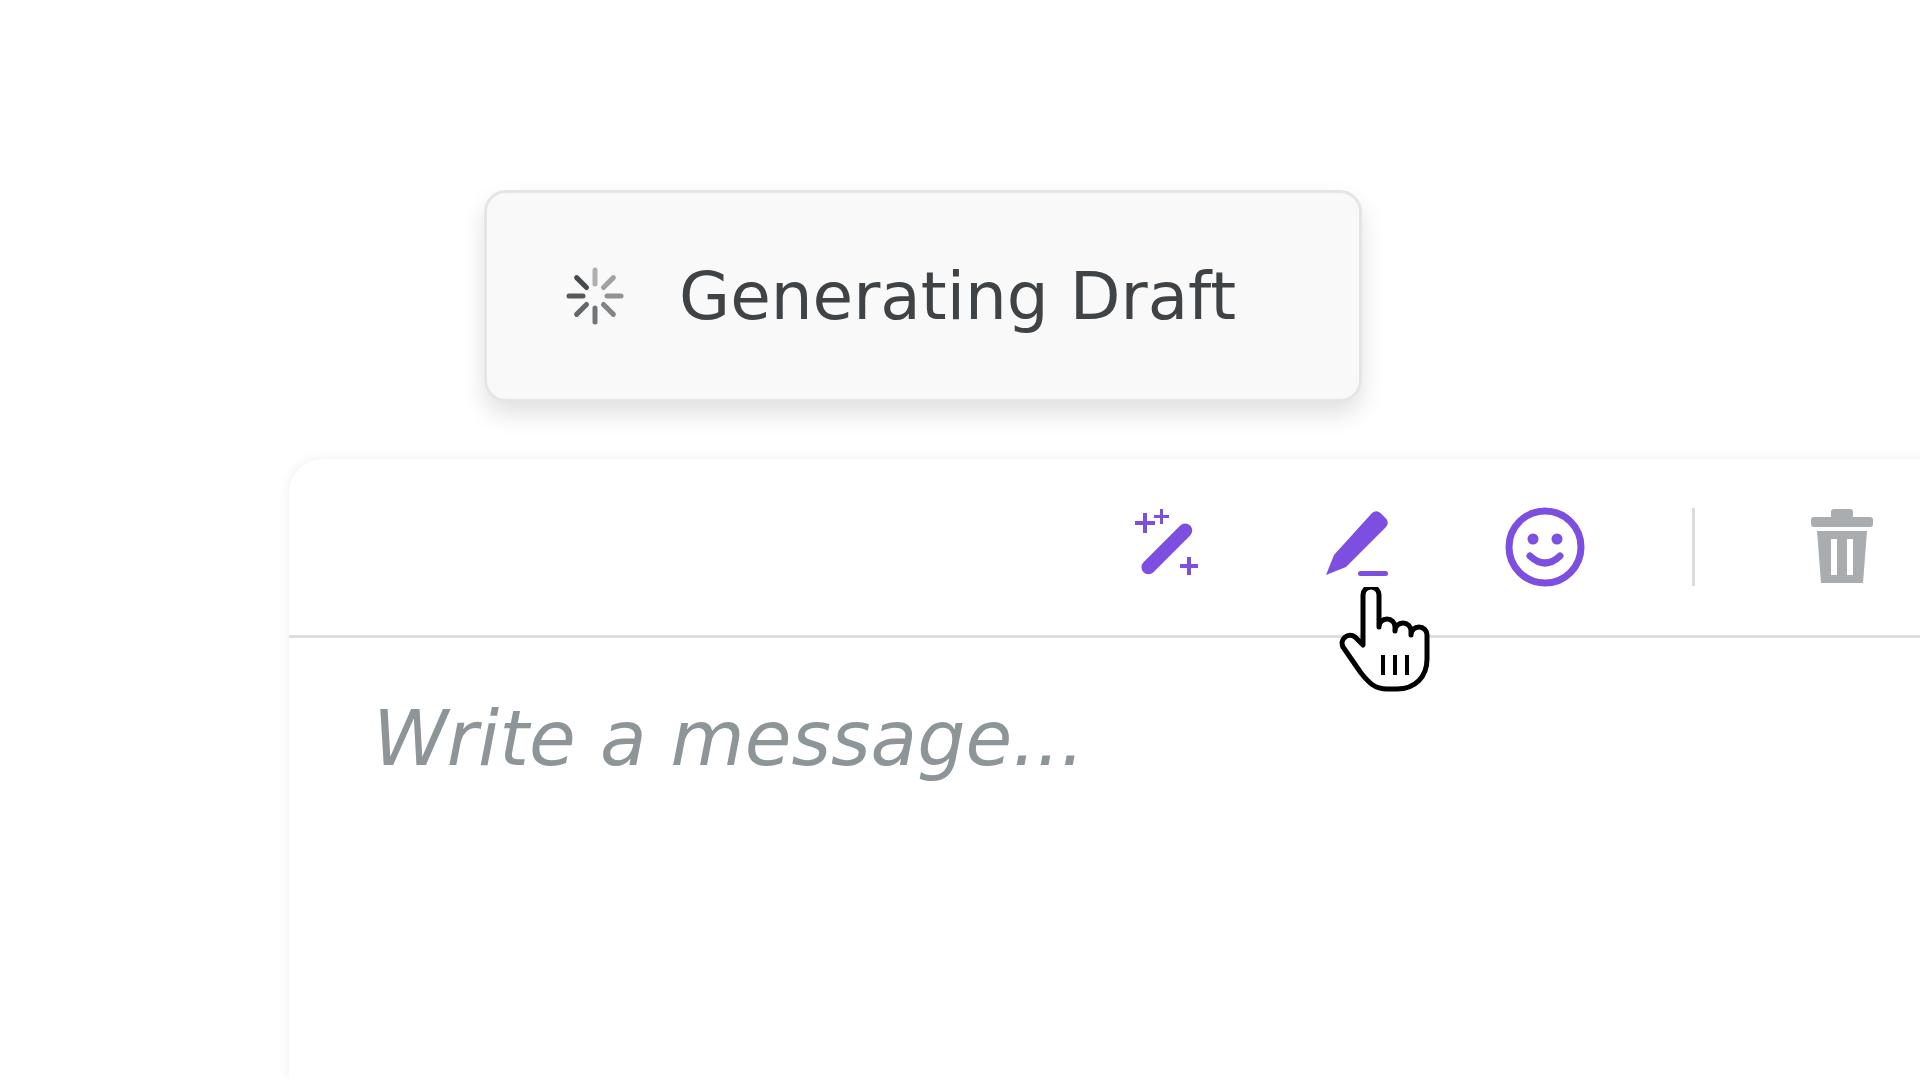 The width and height of the screenshot is (1920, 1080). Describe the element at coordinates (958, 296) in the screenshot. I see `toast-label: Generating Draft` at that location.